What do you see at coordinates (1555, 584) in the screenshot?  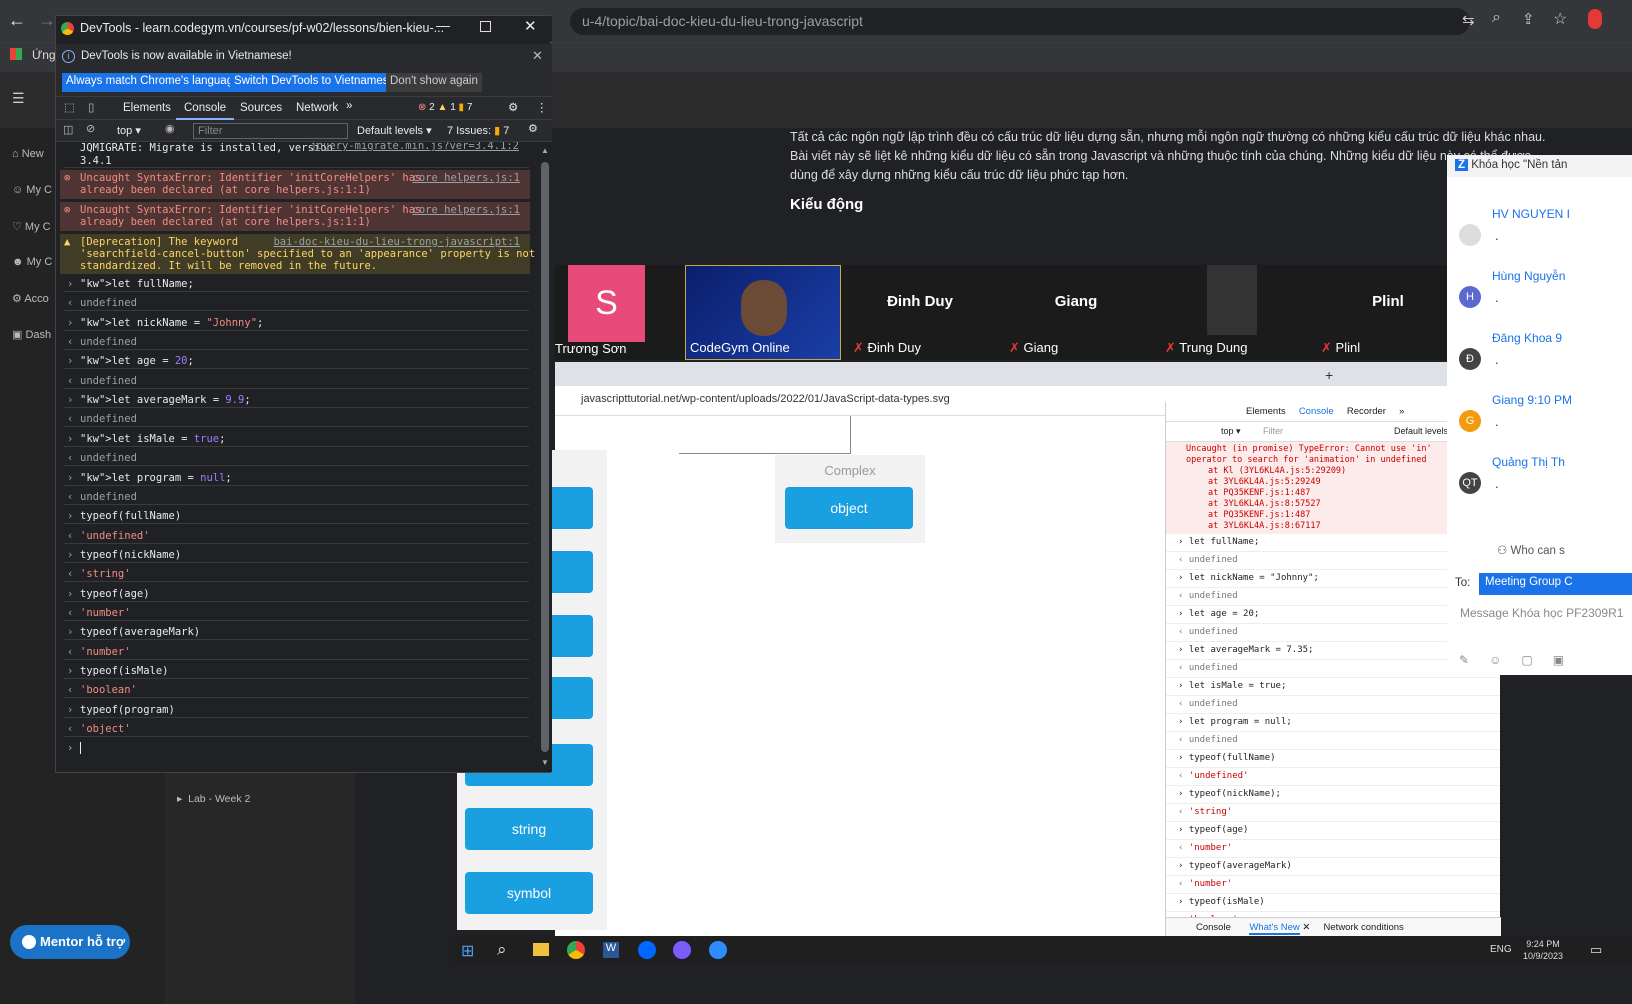 I see `recipient-select: Meeting Group C` at bounding box center [1555, 584].